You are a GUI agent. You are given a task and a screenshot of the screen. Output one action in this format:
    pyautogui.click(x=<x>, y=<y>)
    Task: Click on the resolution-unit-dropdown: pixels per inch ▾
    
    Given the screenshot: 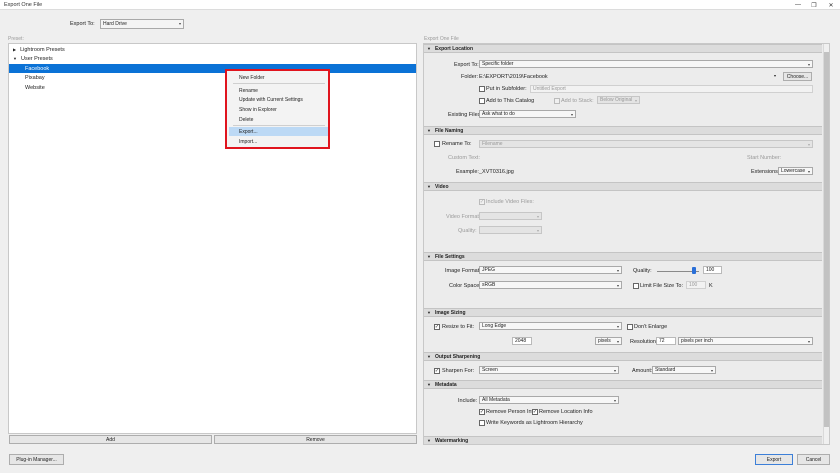 What is the action you would take?
    pyautogui.click(x=745, y=341)
    